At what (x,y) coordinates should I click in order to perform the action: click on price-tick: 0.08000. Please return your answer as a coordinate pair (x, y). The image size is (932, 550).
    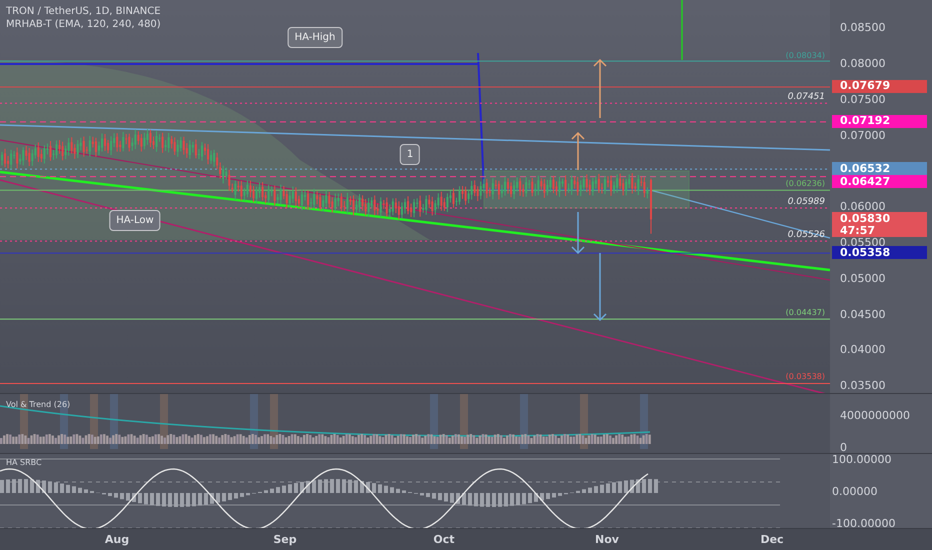
    Looking at the image, I should click on (863, 64).